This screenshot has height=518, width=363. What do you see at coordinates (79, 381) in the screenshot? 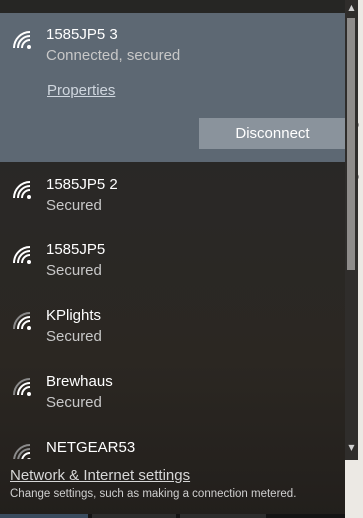
I see `network-ssid: Brewhaus` at bounding box center [79, 381].